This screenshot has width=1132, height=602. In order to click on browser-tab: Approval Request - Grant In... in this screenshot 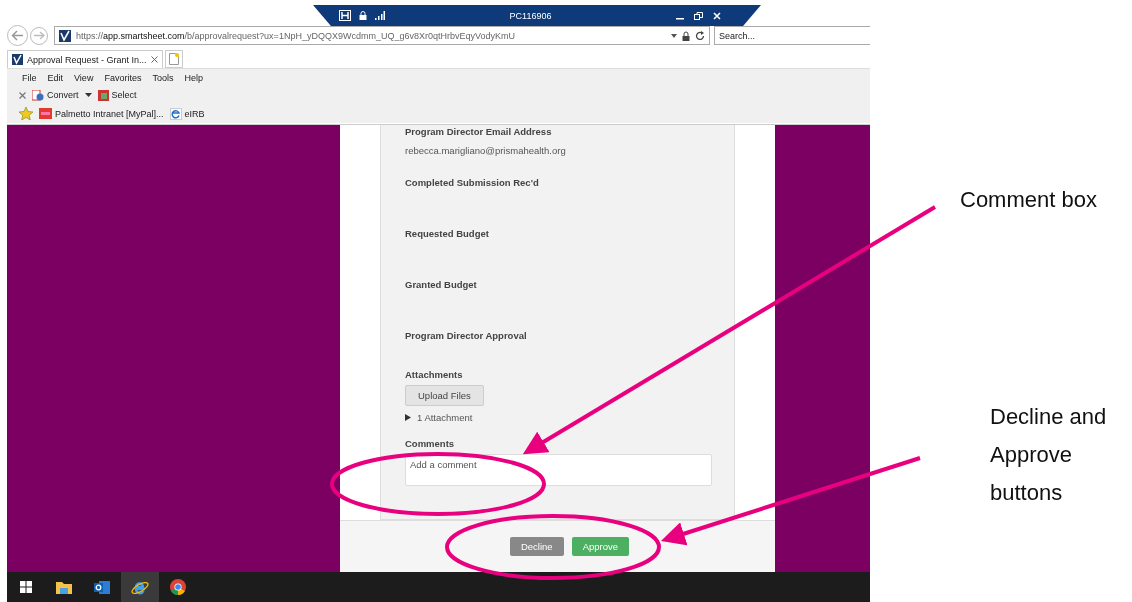, I will do `click(85, 59)`.